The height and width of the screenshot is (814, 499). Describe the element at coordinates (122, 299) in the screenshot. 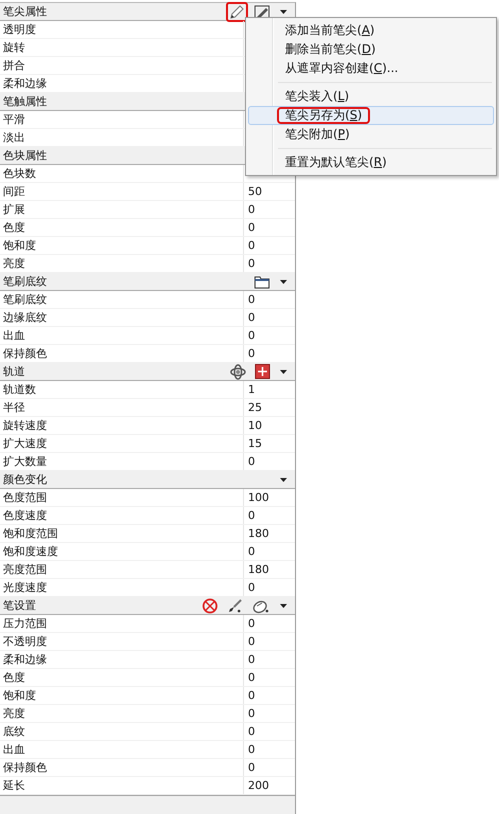

I see `property-label: 笔刷底纹` at that location.